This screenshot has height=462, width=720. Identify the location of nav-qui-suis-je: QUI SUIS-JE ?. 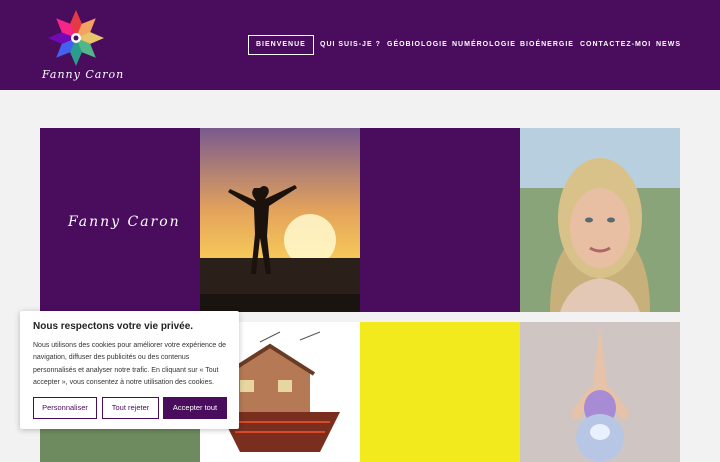
(350, 45).